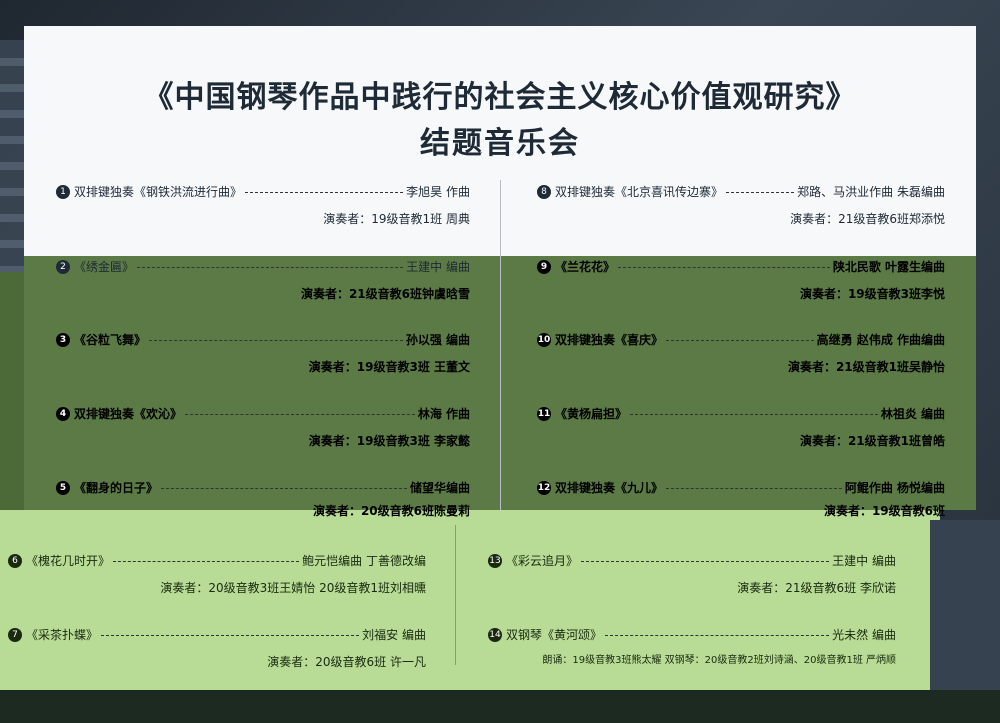  I want to click on piece-title: 《黄杨扁担》, so click(591, 414).